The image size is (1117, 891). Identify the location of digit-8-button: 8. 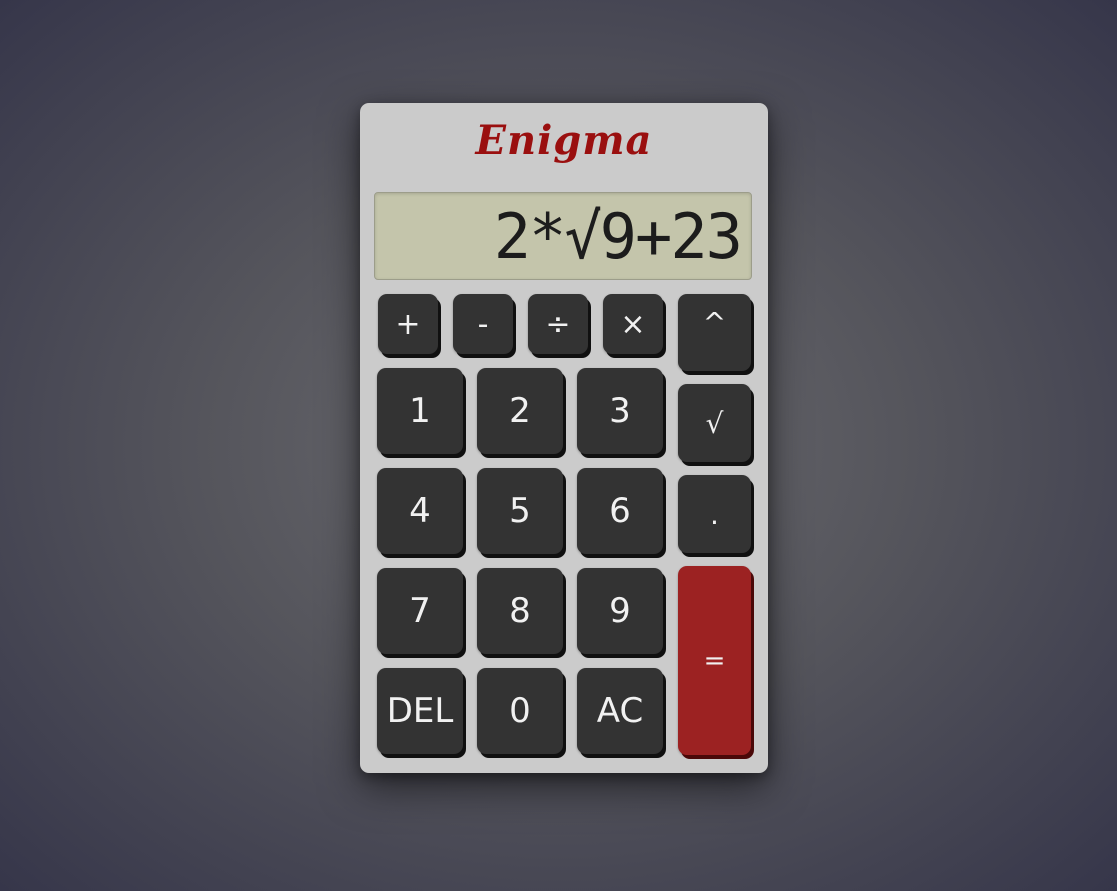
(520, 611).